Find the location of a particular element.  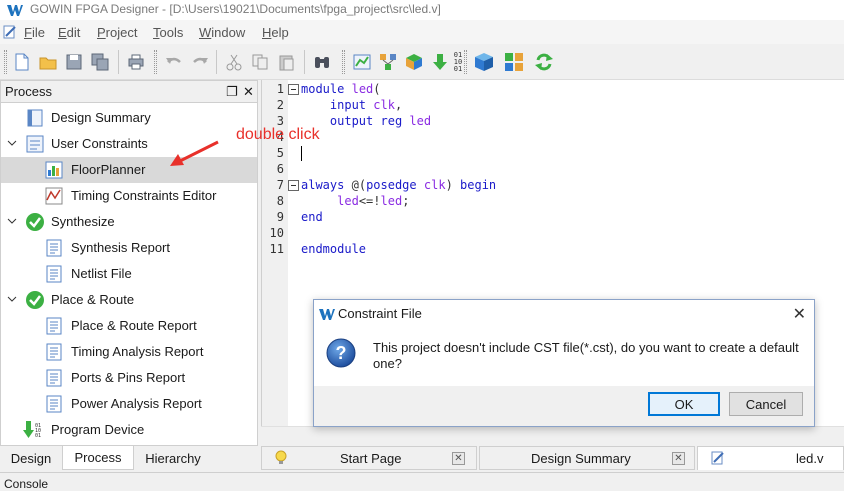

ok-button: OK is located at coordinates (684, 404).